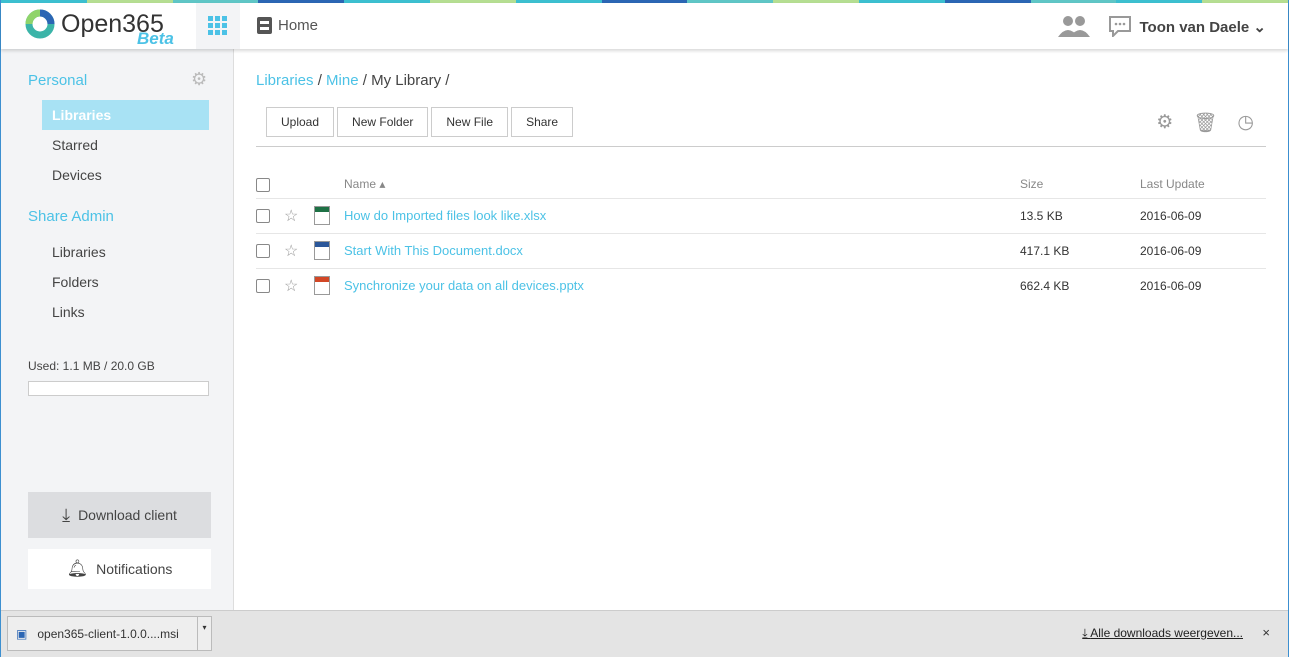 The width and height of the screenshot is (1289, 657). I want to click on storage-used: Used: 1.1 MB / 20.0 GB, so click(91, 366).